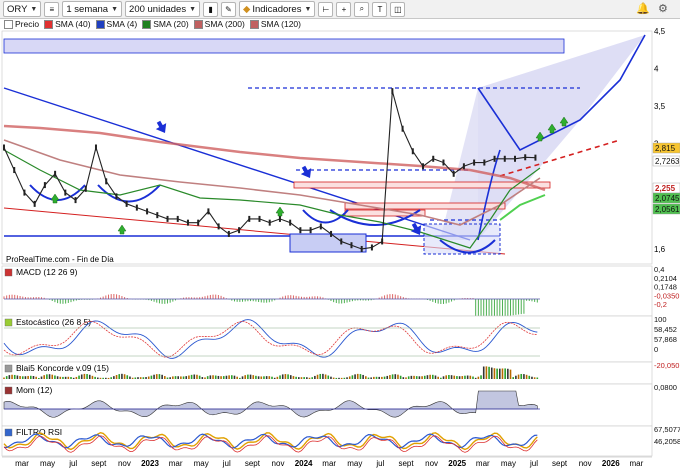 This screenshot has height=468, width=680. What do you see at coordinates (665, 278) in the screenshot?
I see `indicator-axis-tick: 0,2104` at bounding box center [665, 278].